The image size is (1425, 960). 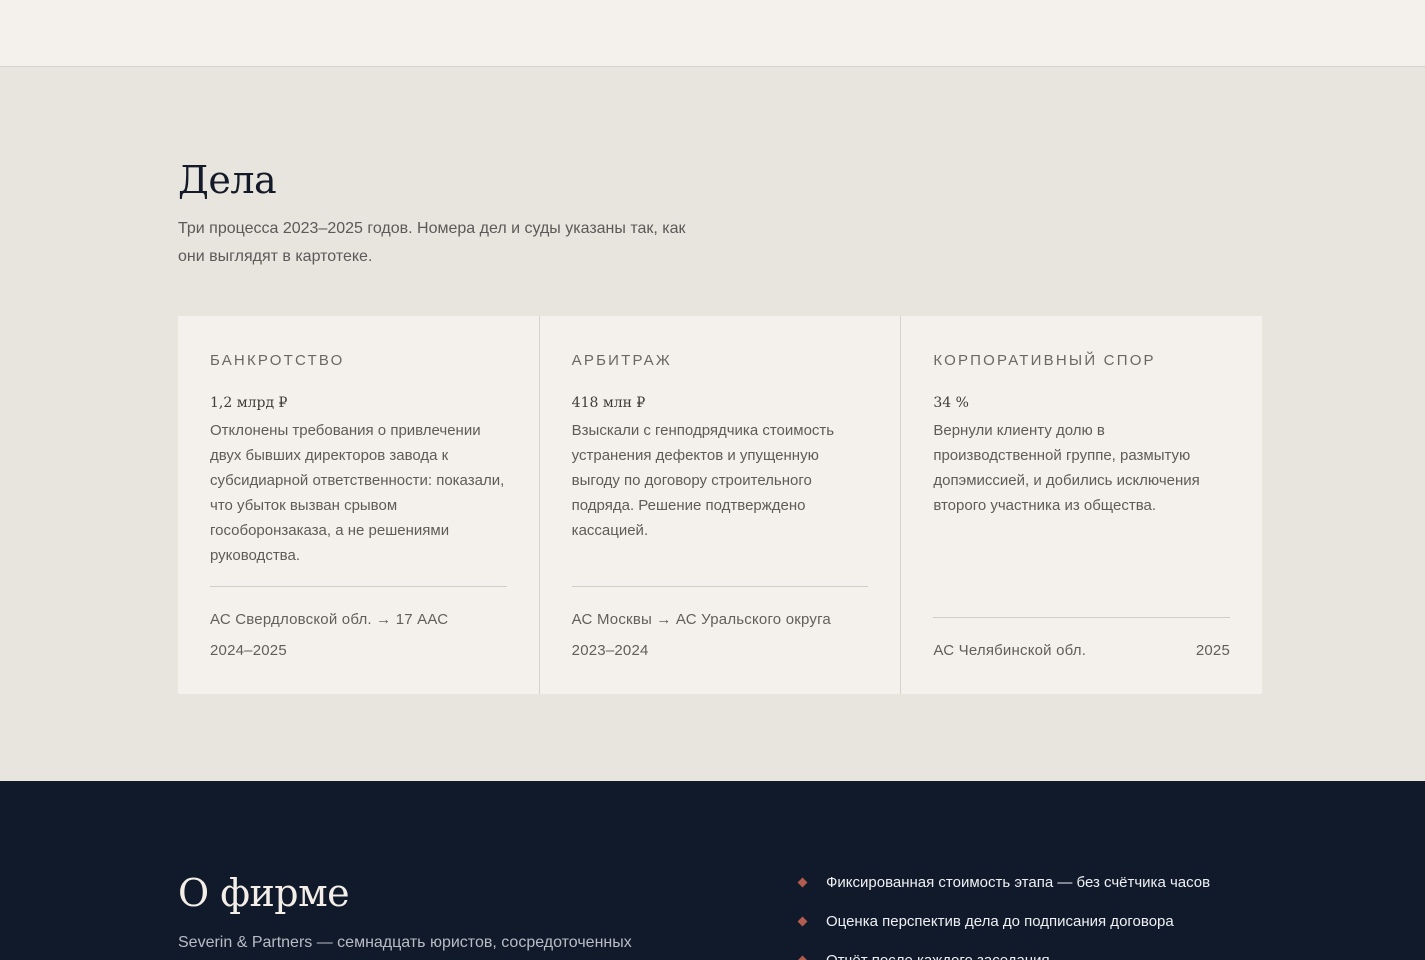 I want to click on case-years: 2024–2025, so click(x=248, y=650).